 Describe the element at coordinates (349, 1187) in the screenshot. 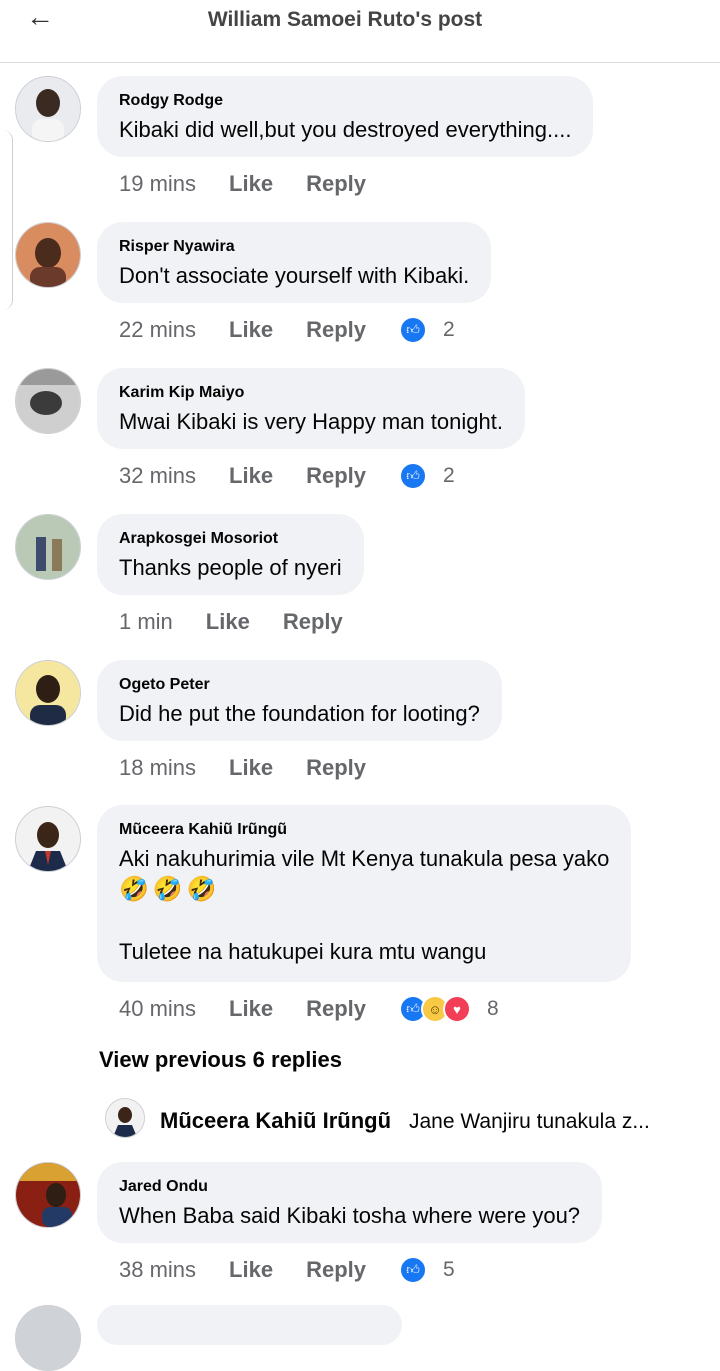

I see `comment-author: Jared Ondu` at that location.